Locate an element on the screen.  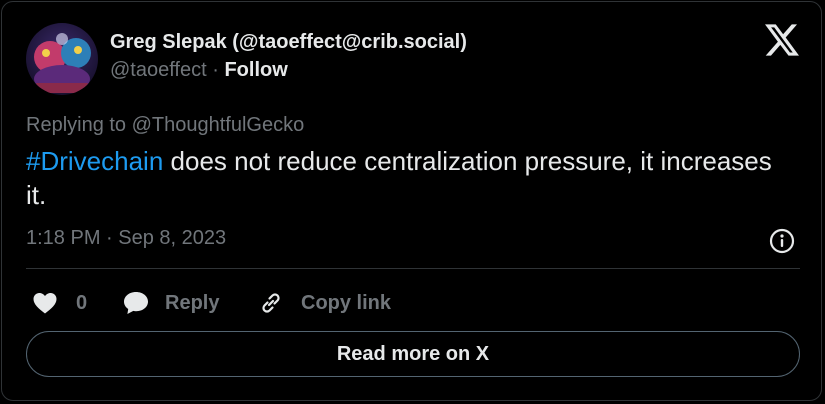
like-button: 0 is located at coordinates (59, 303).